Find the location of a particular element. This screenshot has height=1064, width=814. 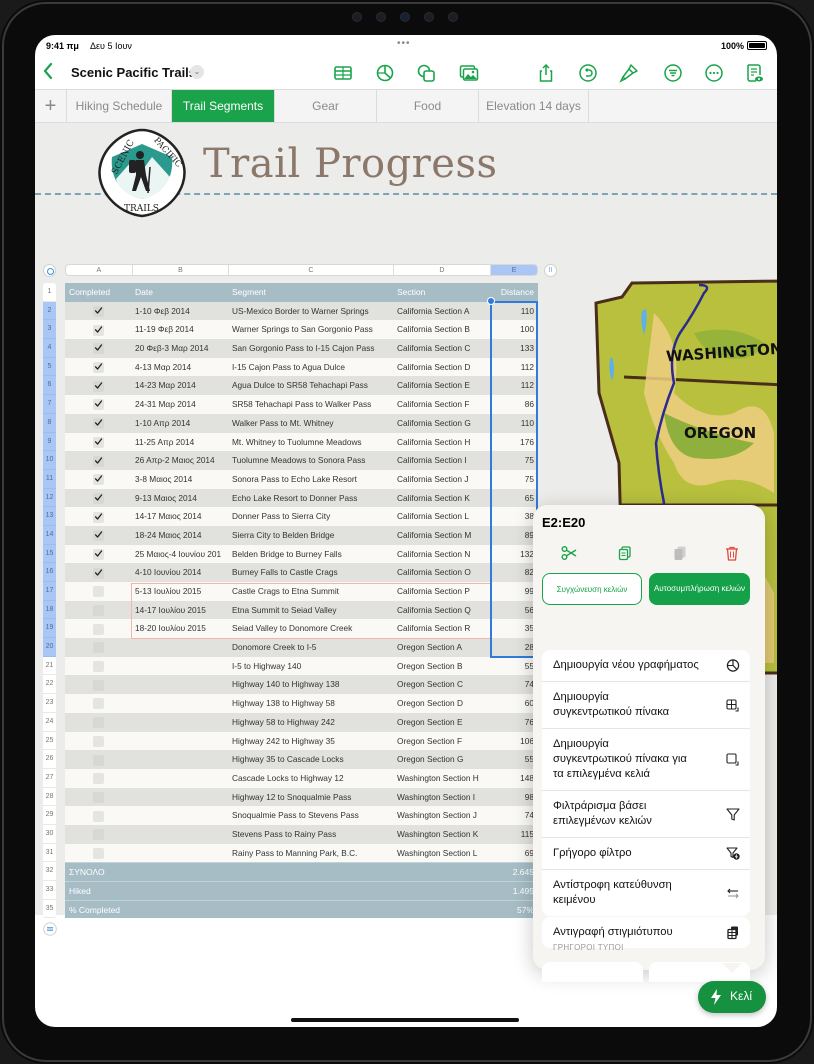

cell-section: California Section L is located at coordinates (443, 516).